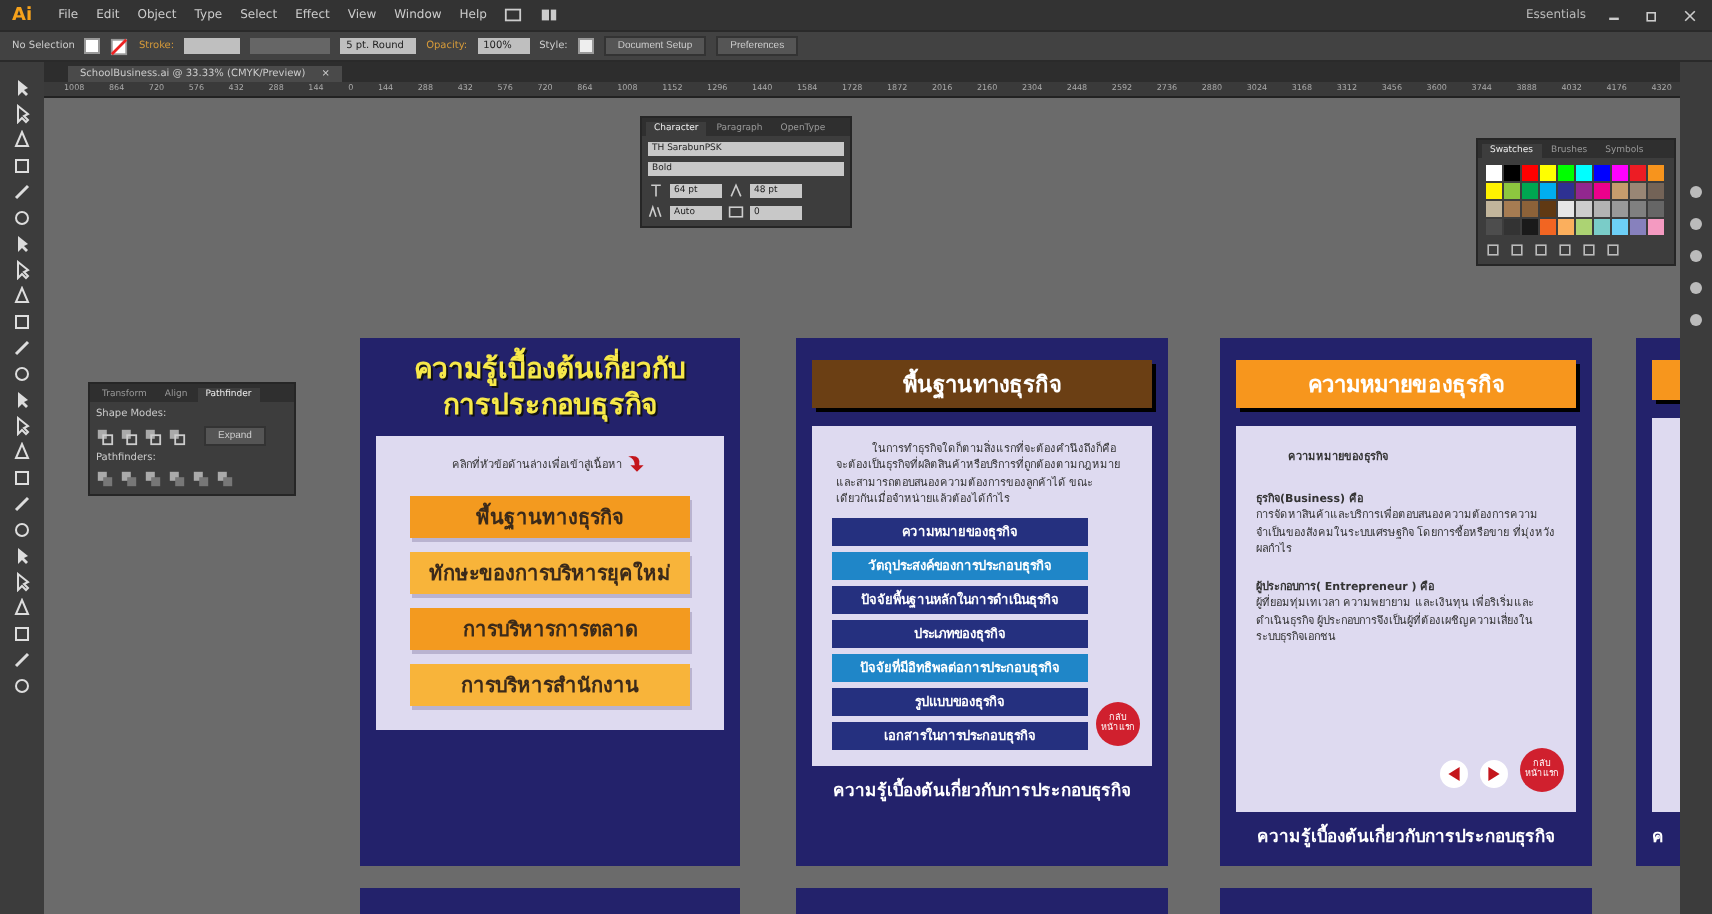  What do you see at coordinates (92, 46) in the screenshot?
I see `fill-swatch` at bounding box center [92, 46].